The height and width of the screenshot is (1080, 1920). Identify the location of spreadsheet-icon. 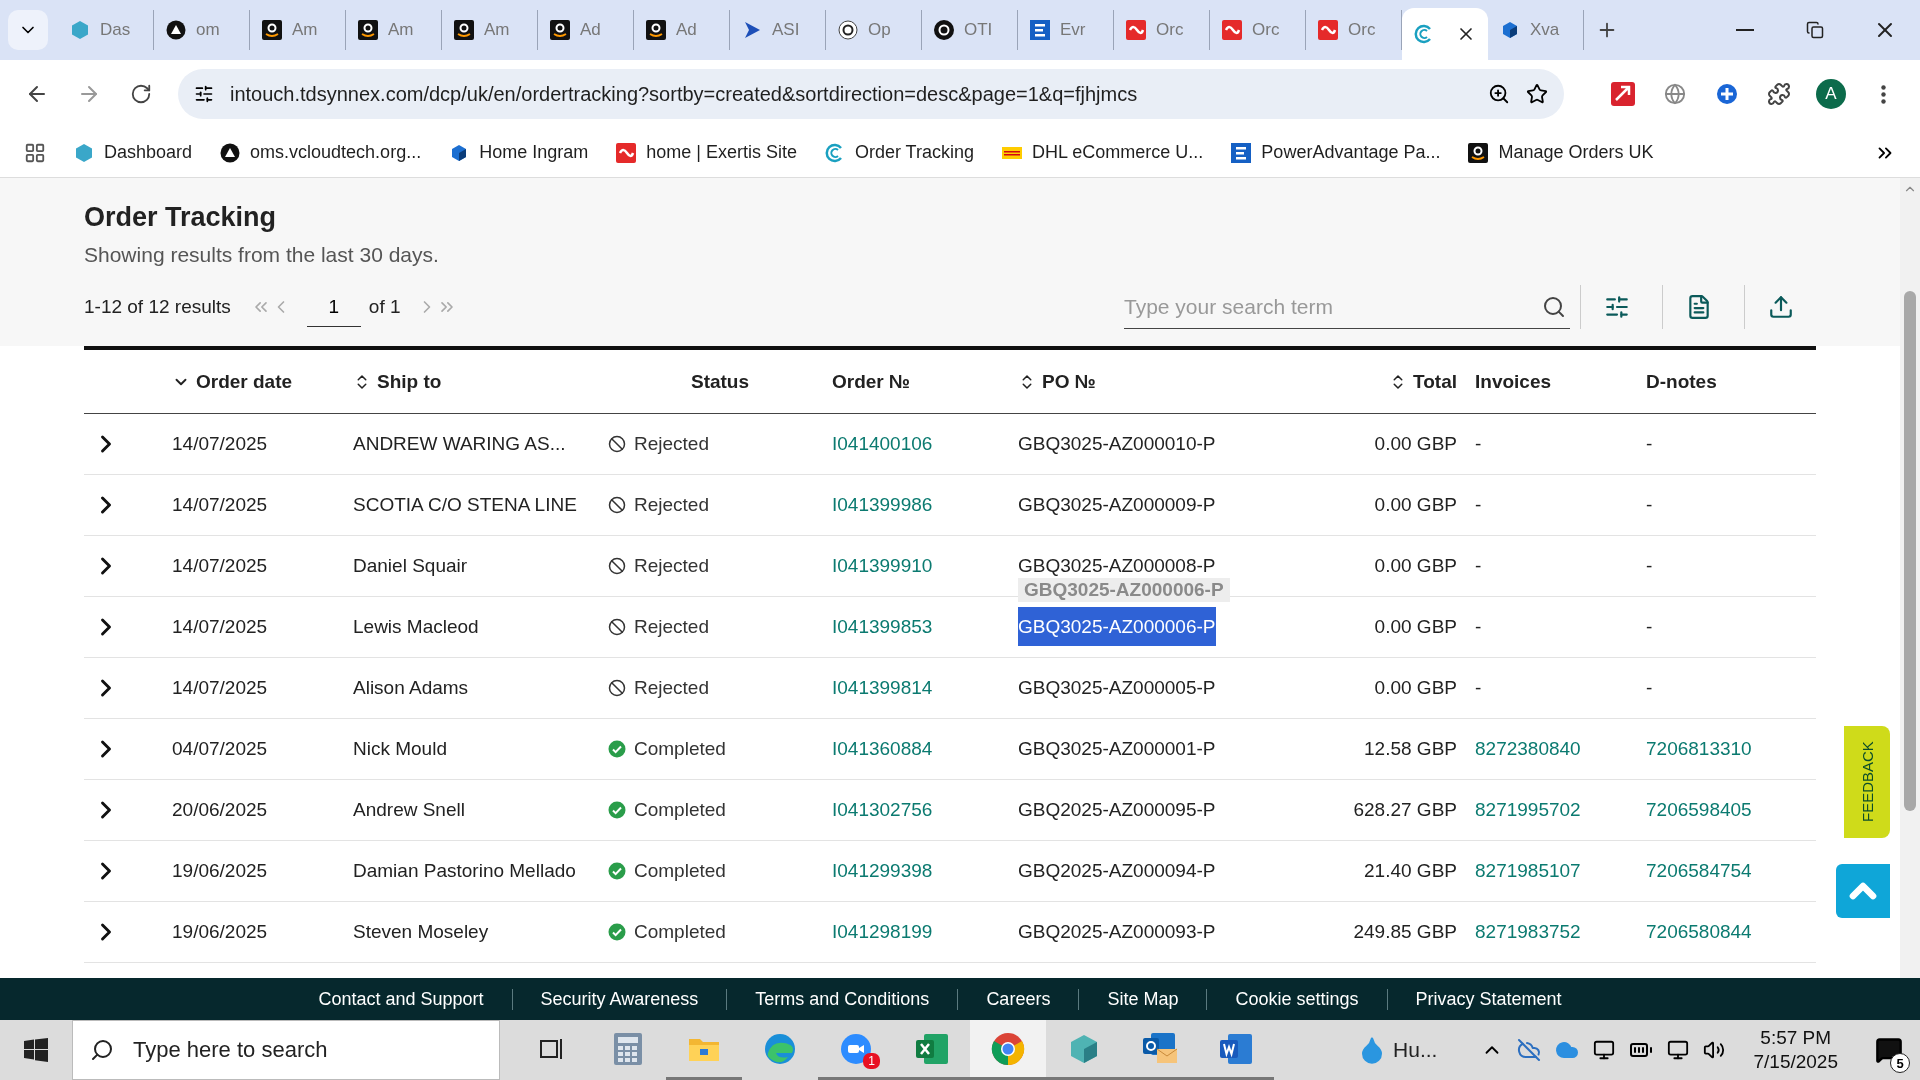
(932, 1048).